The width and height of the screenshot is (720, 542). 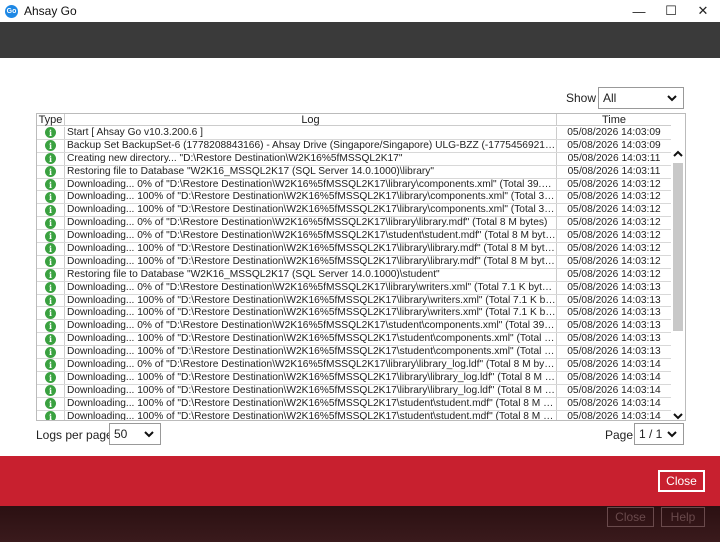 I want to click on page-select: 1 / 1, so click(x=659, y=434).